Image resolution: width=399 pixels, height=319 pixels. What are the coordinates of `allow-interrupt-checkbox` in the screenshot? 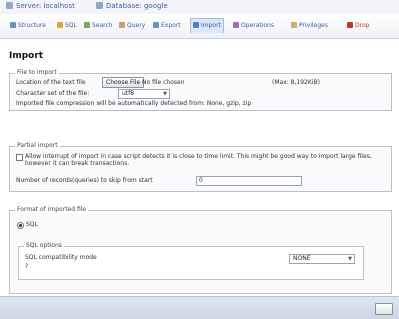 It's located at (19, 157).